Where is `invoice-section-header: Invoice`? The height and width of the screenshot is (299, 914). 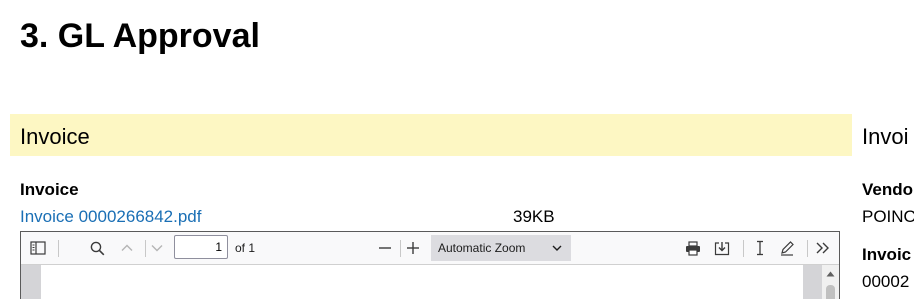
invoice-section-header: Invoice is located at coordinates (431, 135).